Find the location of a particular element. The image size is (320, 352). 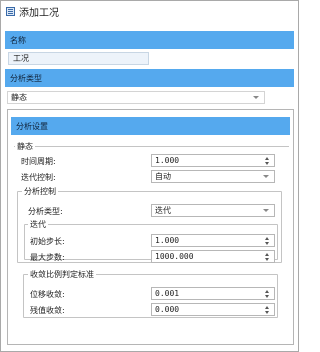

iteration-control-select: 自动 is located at coordinates (213, 176).